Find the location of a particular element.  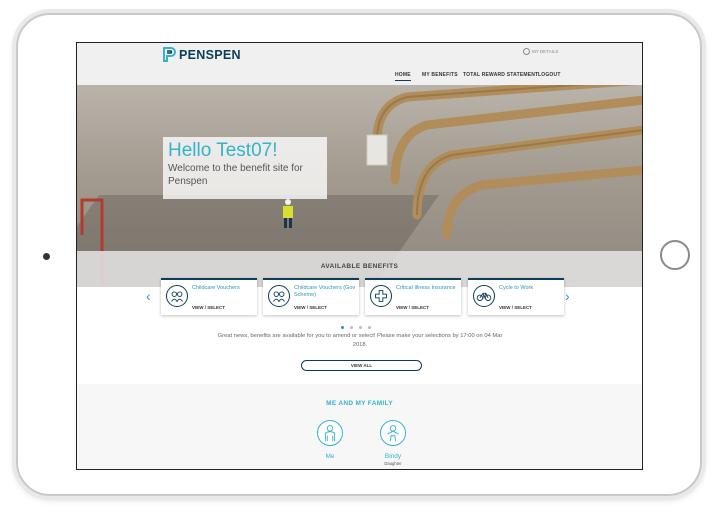

family-member-me: Me is located at coordinates (330, 440).